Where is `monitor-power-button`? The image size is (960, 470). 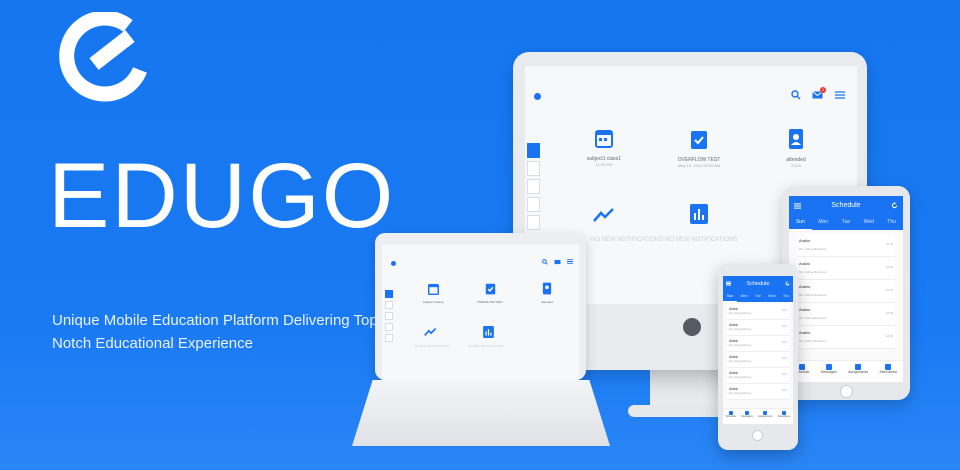
monitor-power-button is located at coordinates (692, 327).